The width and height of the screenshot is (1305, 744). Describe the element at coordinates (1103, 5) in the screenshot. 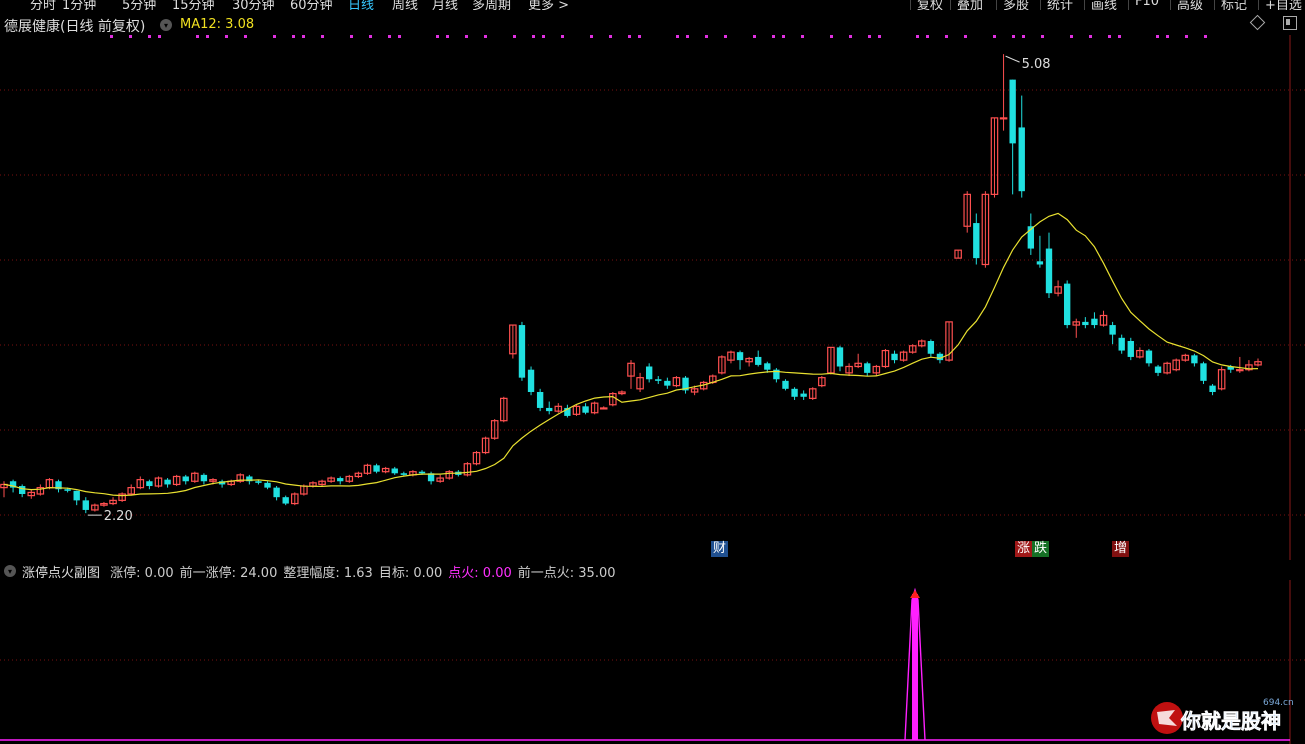

I see `toolbar-button-4: 画线` at that location.